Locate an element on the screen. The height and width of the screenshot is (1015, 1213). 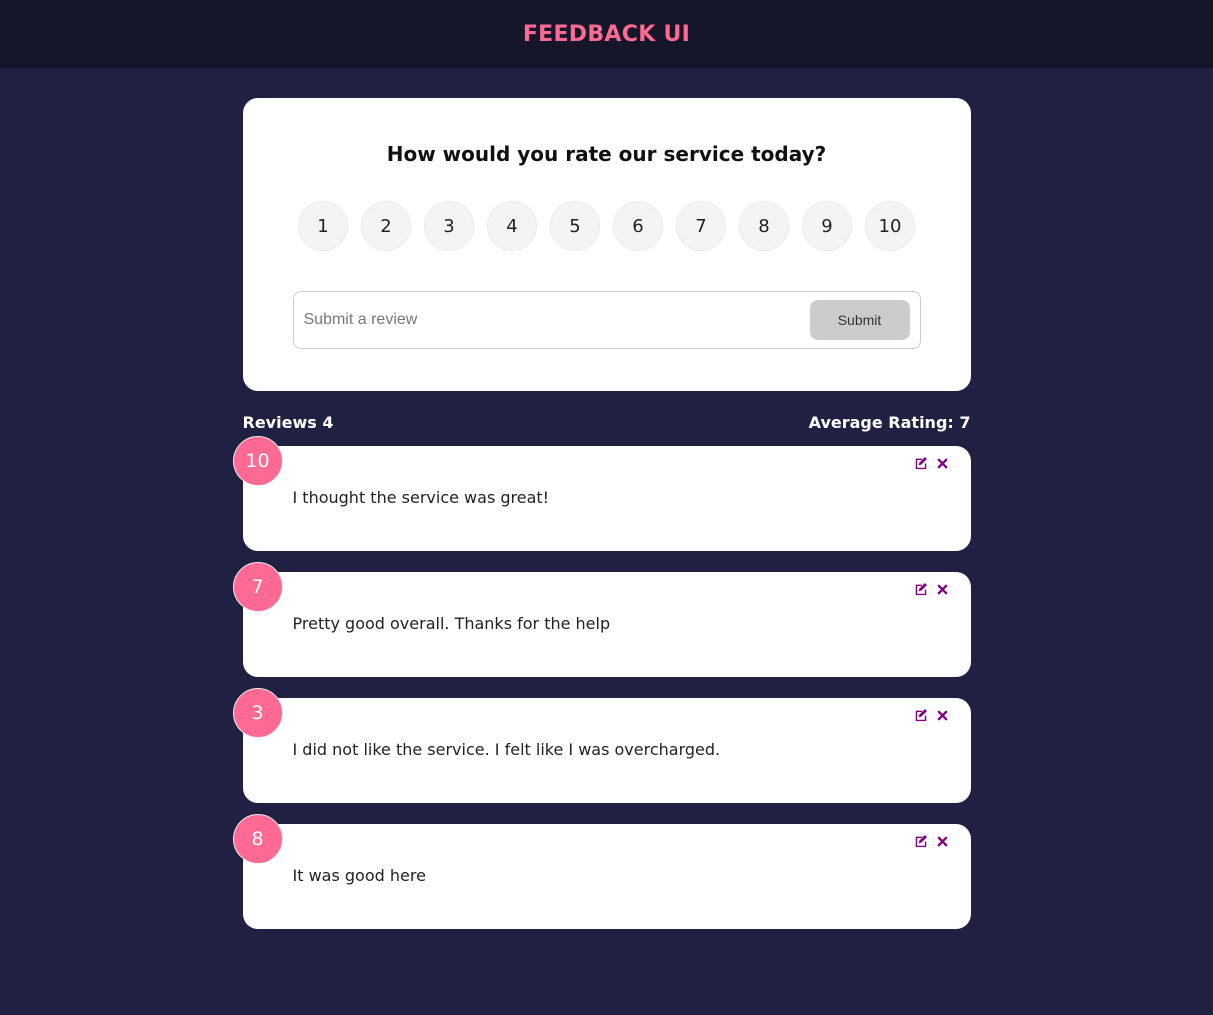
review-text: It was good here is located at coordinates (359, 875).